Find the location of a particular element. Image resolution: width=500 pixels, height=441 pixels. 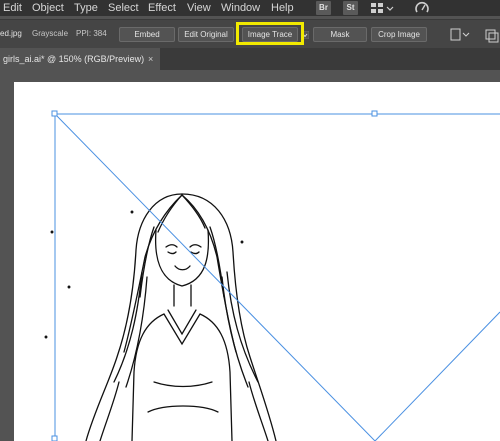

workspace-grid-icon is located at coordinates (382, 8).